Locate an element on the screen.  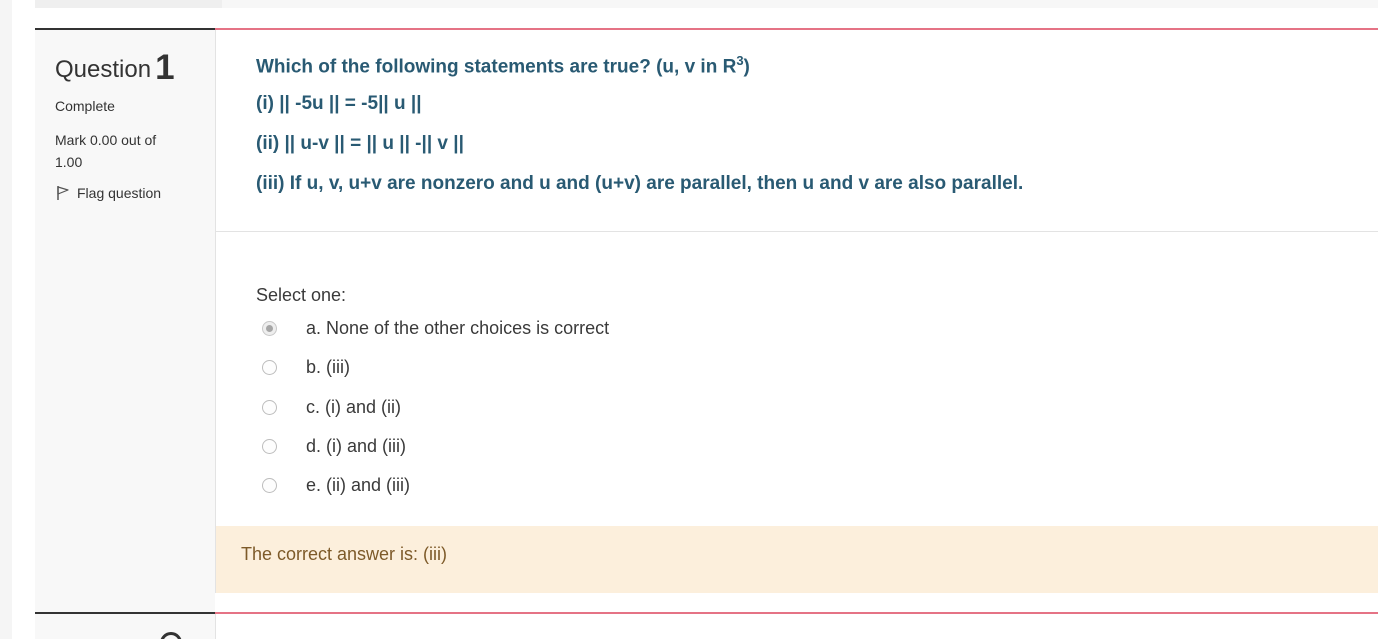
option-a-label: a. None of the other choices is correct is located at coordinates (457, 328).